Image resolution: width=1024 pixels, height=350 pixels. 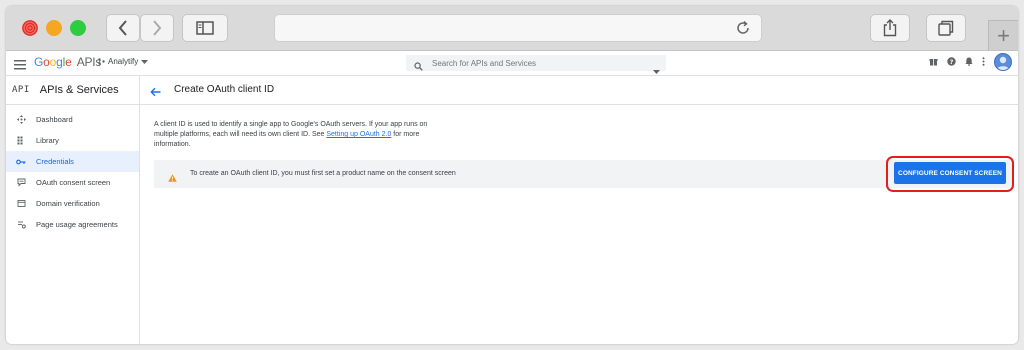 I want to click on dashboard-icon, so click(x=21, y=119).